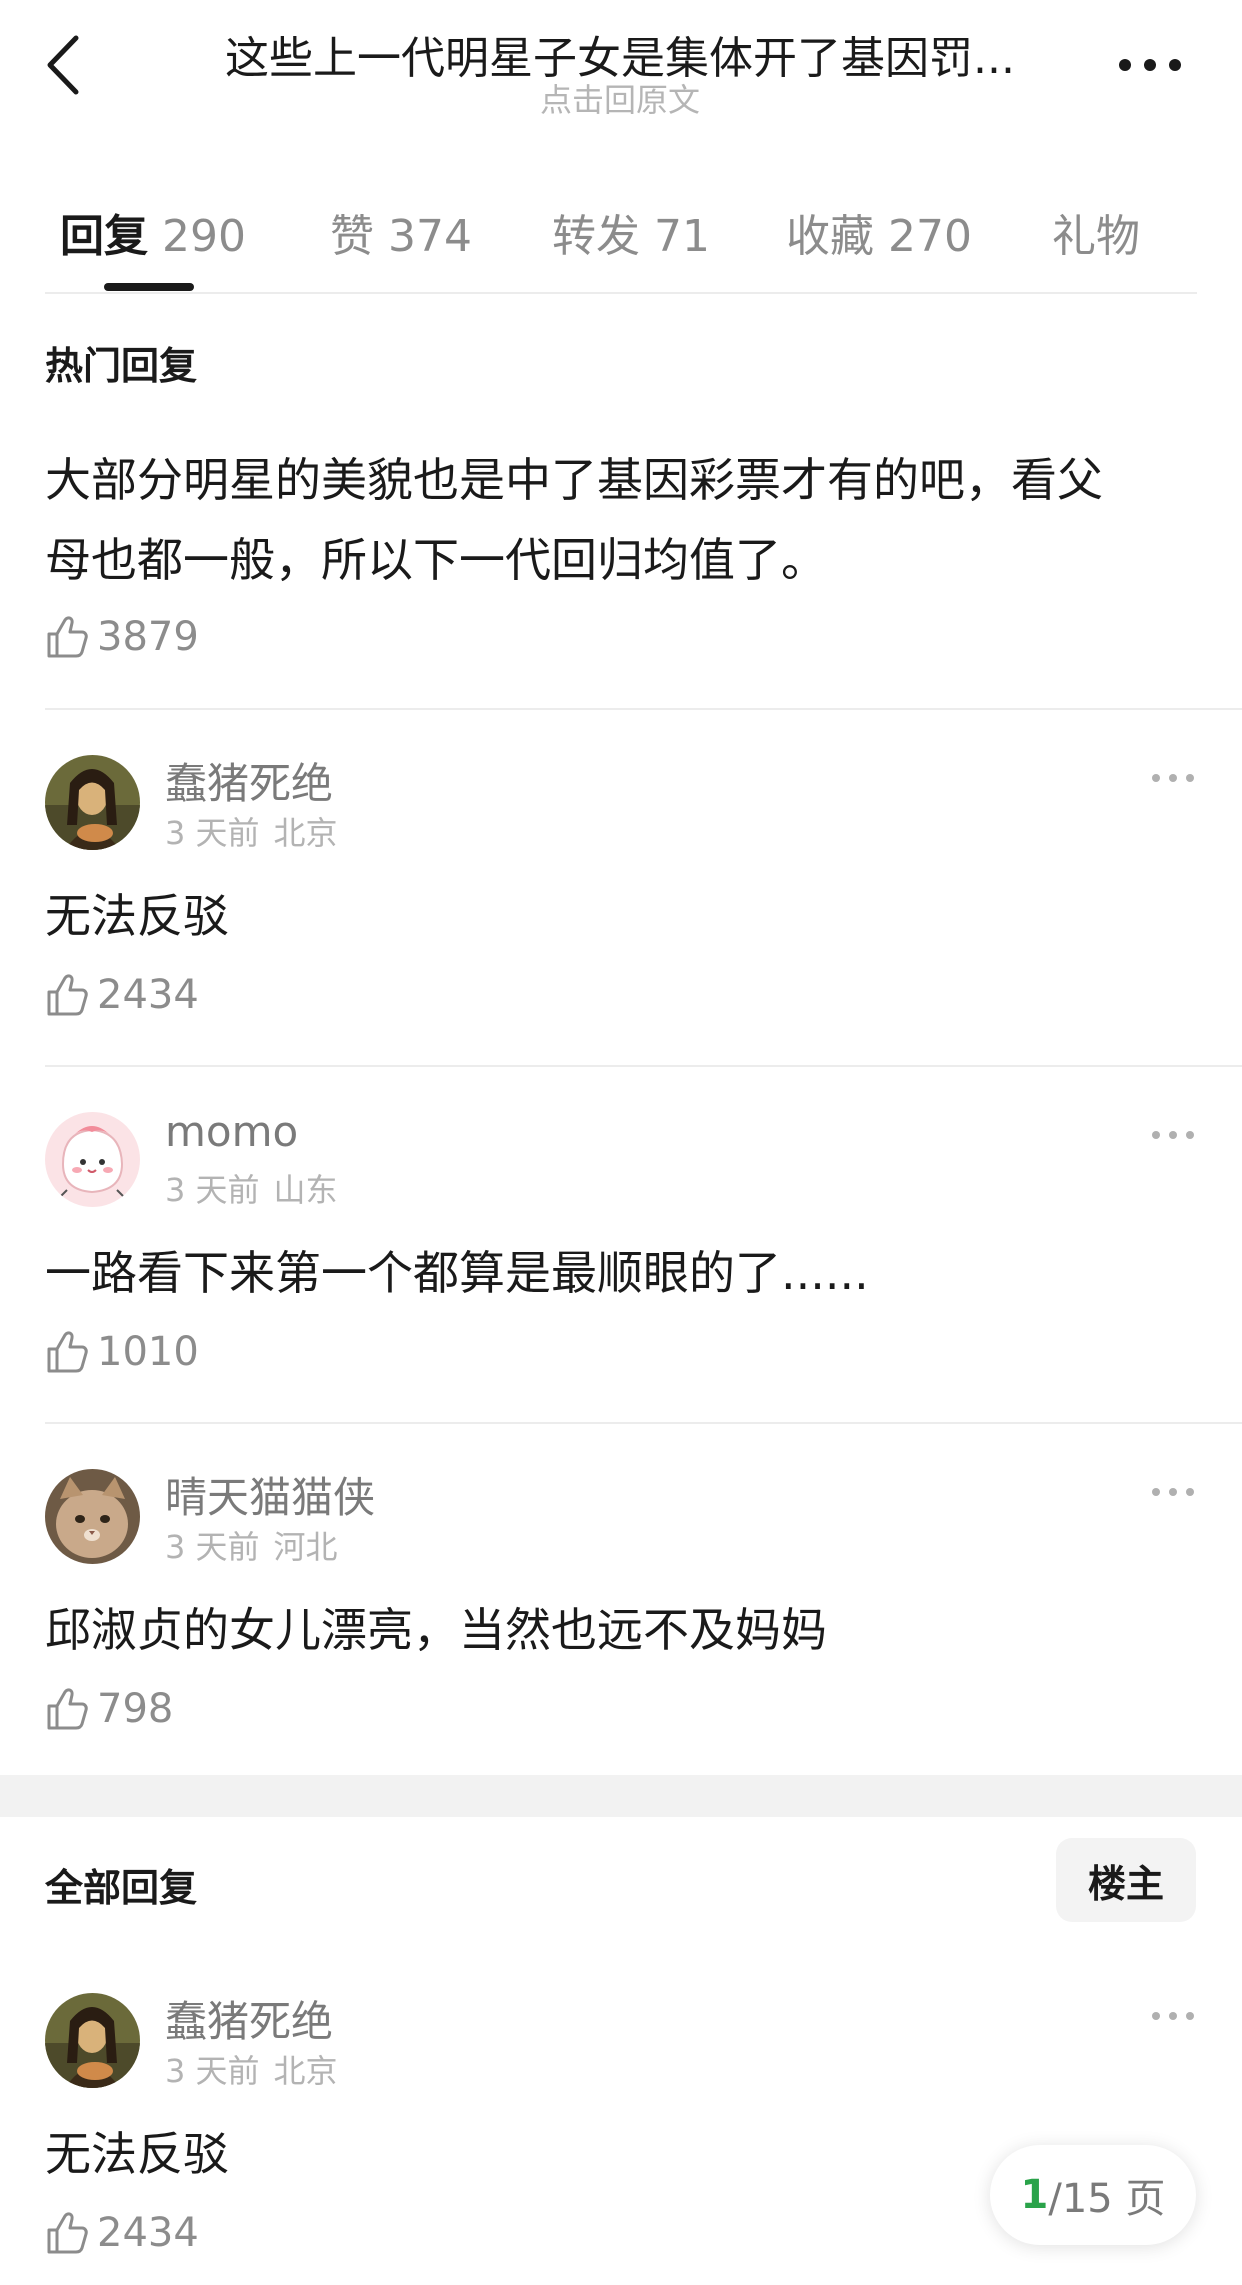 This screenshot has width=1242, height=2285. What do you see at coordinates (104, 236) in the screenshot?
I see `tab-label: 回复` at bounding box center [104, 236].